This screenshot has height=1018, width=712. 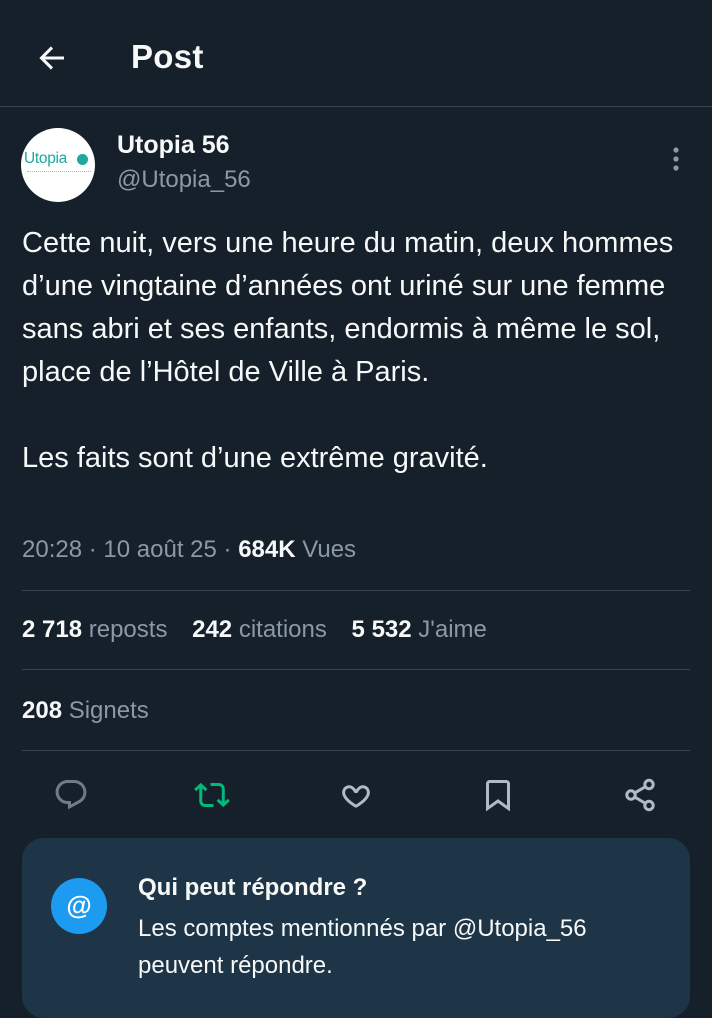 I want to click on bookmarks-count: 208, so click(x=42, y=710).